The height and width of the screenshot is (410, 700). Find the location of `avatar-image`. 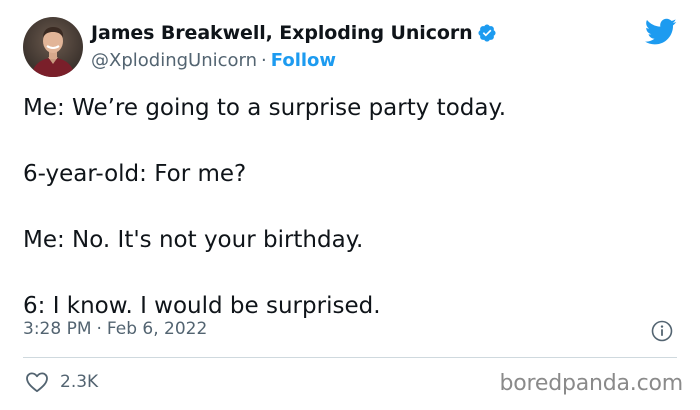

avatar-image is located at coordinates (53, 47).